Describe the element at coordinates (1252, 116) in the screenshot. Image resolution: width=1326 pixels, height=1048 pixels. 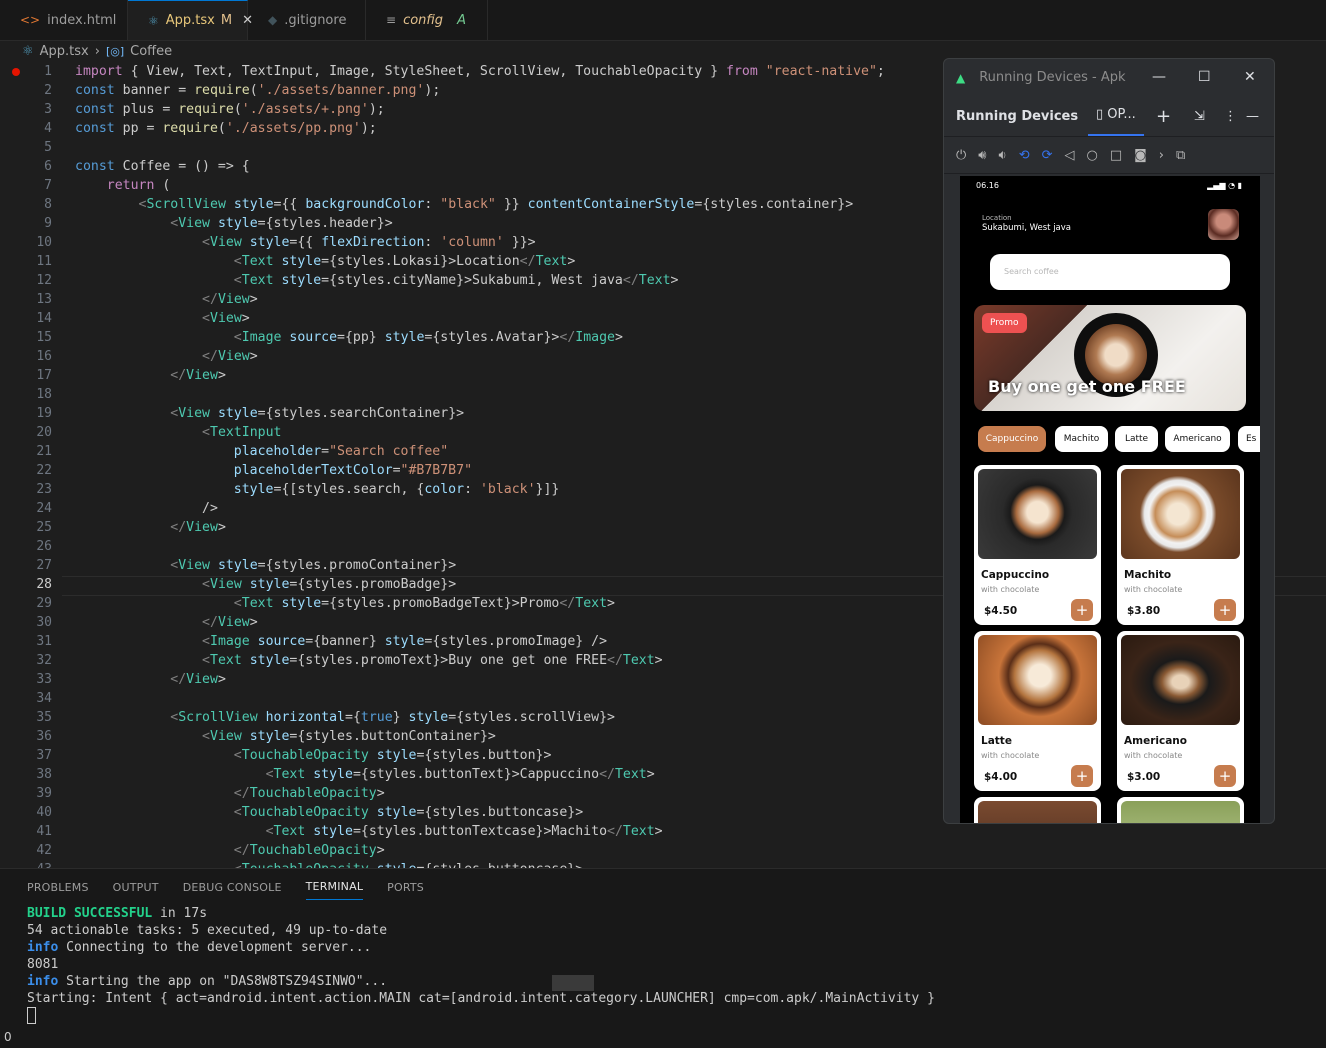
I see `hide-icon: —` at that location.